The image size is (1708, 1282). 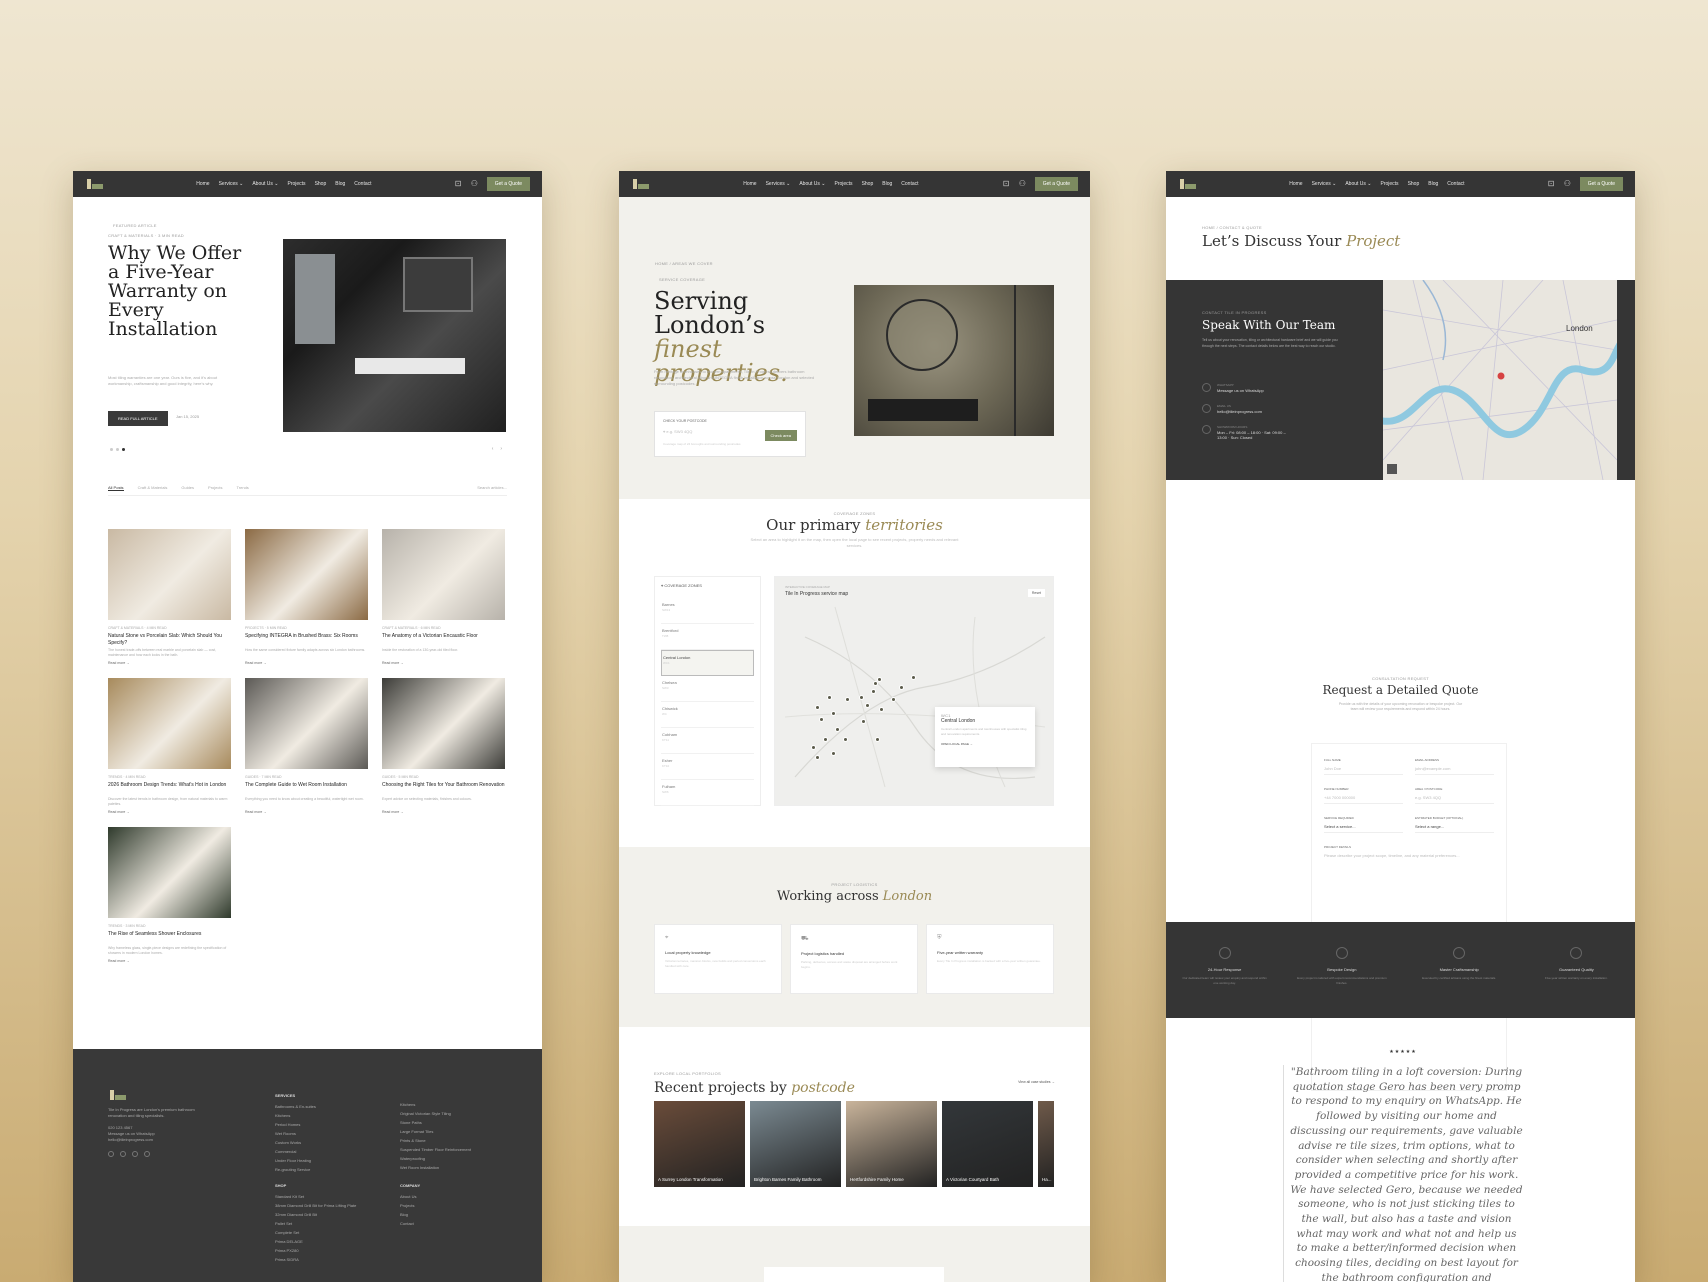 What do you see at coordinates (435, 1131) in the screenshot?
I see `footer-link: Large Format Tiles` at bounding box center [435, 1131].